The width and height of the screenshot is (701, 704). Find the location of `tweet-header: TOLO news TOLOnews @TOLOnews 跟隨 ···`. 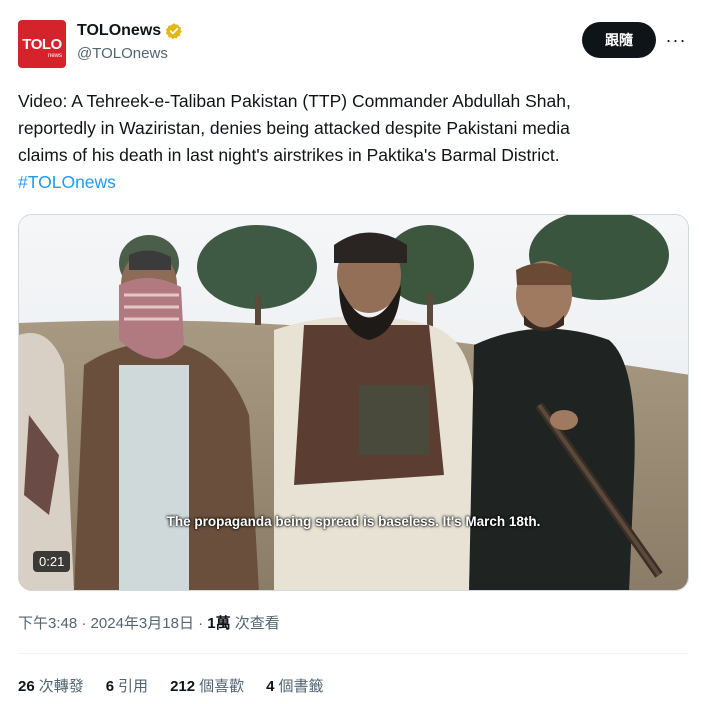

tweet-header: TOLO news TOLOnews @TOLOnews 跟隨 ··· is located at coordinates (353, 45).